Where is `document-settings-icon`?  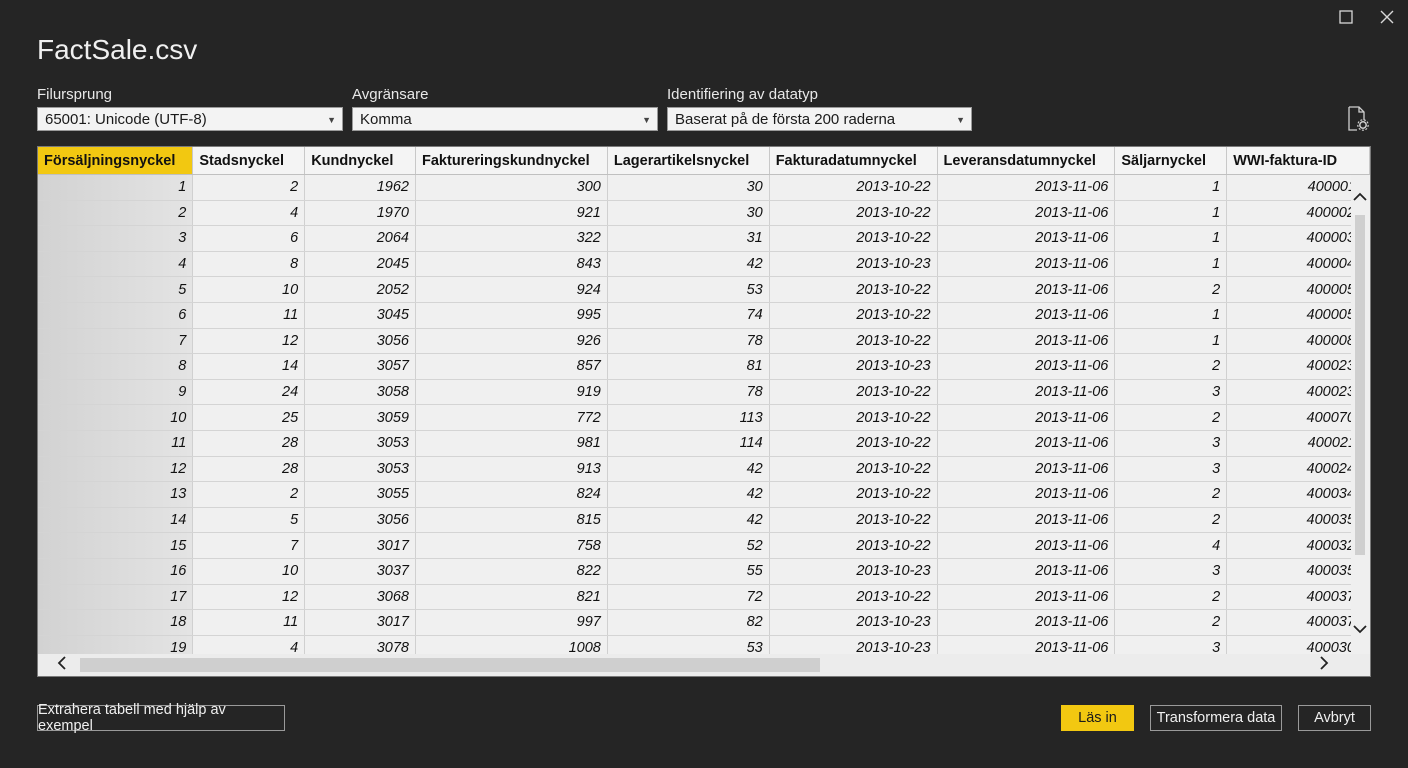 document-settings-icon is located at coordinates (1358, 119).